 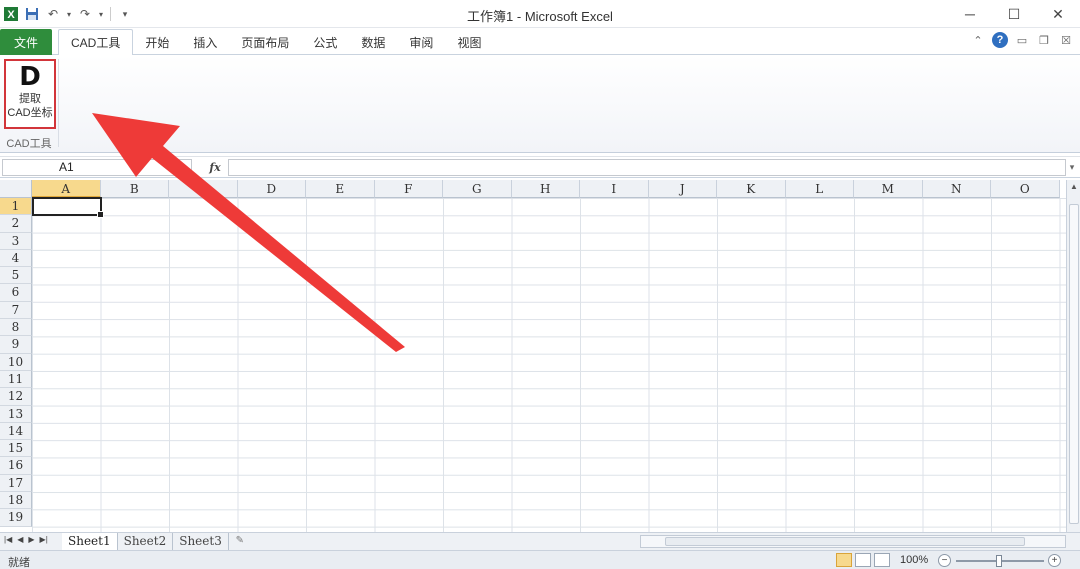 What do you see at coordinates (16, 501) in the screenshot?
I see `row-header: 18` at bounding box center [16, 501].